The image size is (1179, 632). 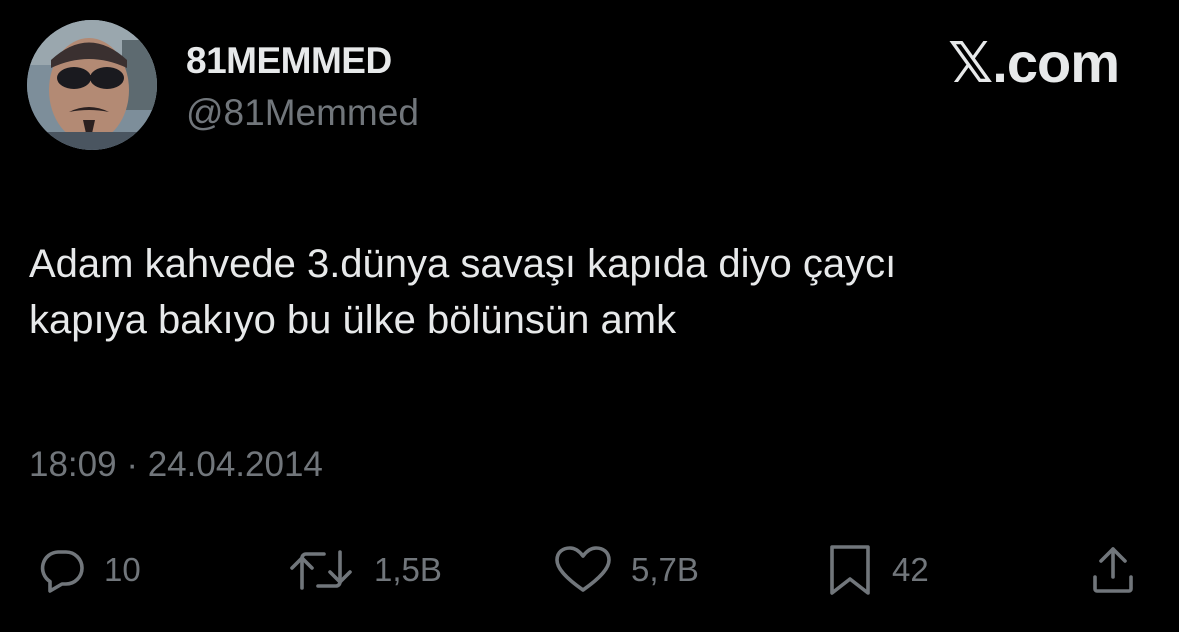 What do you see at coordinates (877, 570) in the screenshot?
I see `bookmark-button: 42` at bounding box center [877, 570].